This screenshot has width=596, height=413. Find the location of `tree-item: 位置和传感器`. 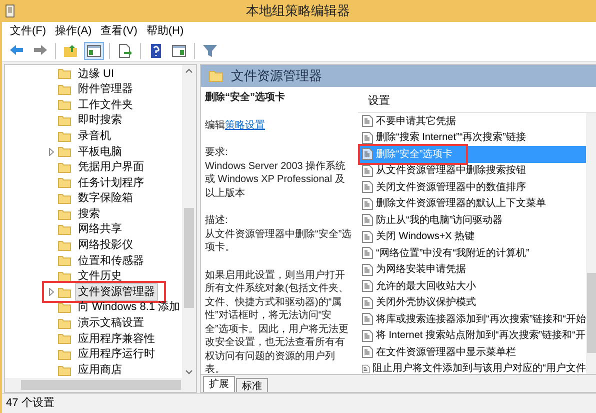

tree-item: 位置和传感器 is located at coordinates (111, 261).